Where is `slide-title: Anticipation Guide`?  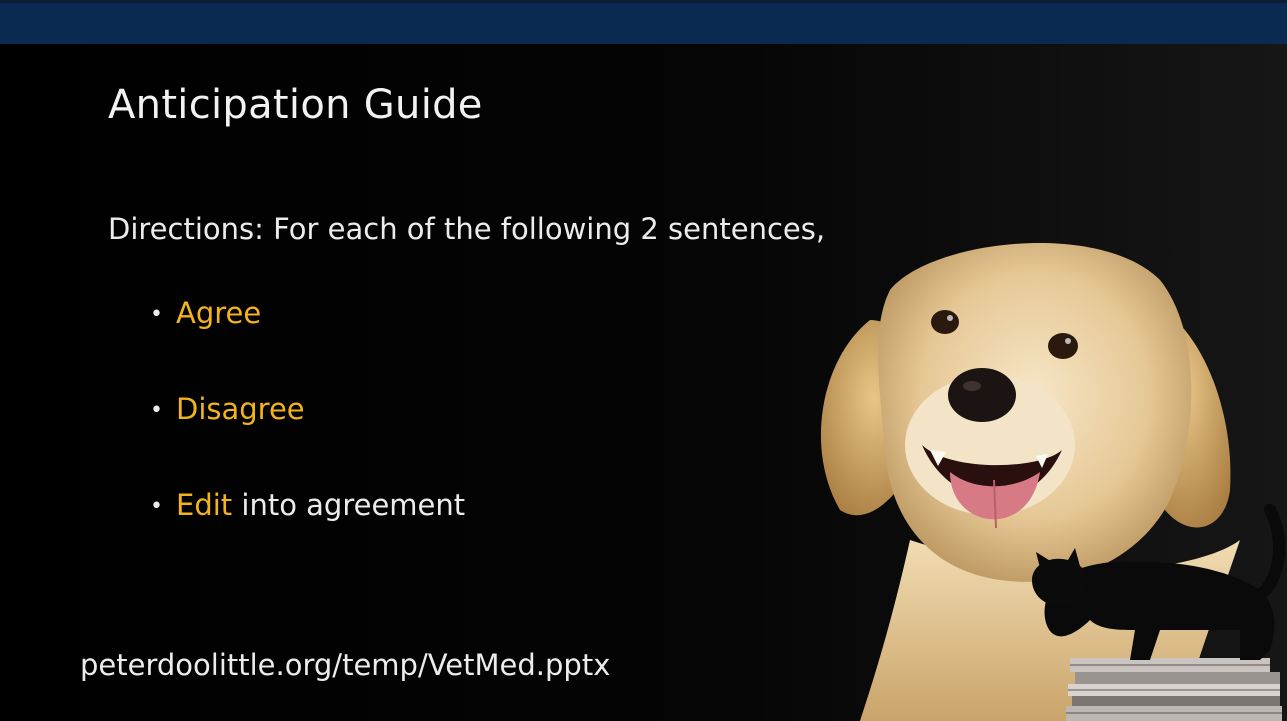
slide-title: Anticipation Guide is located at coordinates (295, 105).